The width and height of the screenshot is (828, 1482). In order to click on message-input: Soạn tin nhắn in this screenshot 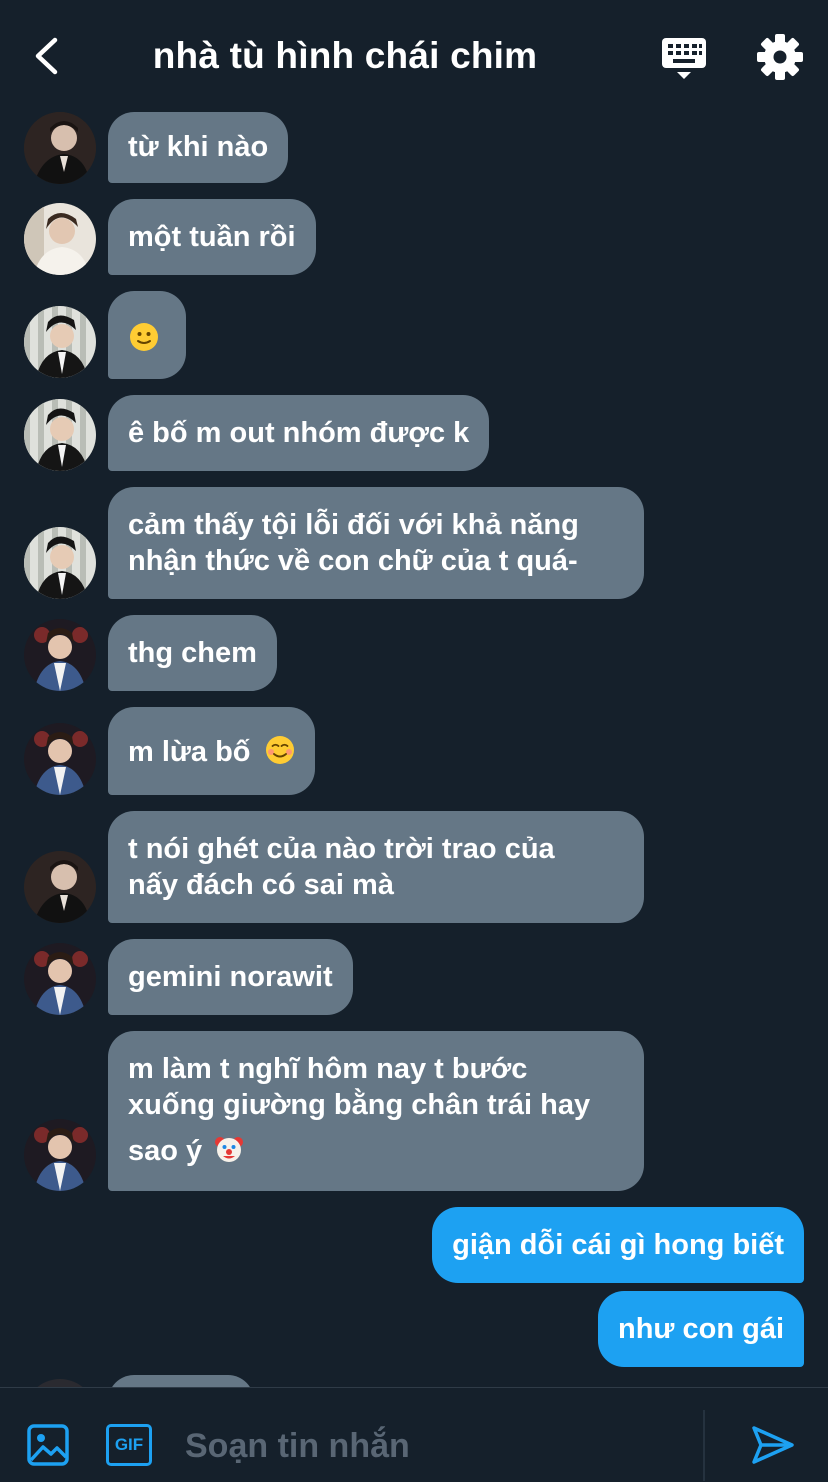, I will do `click(297, 1446)`.